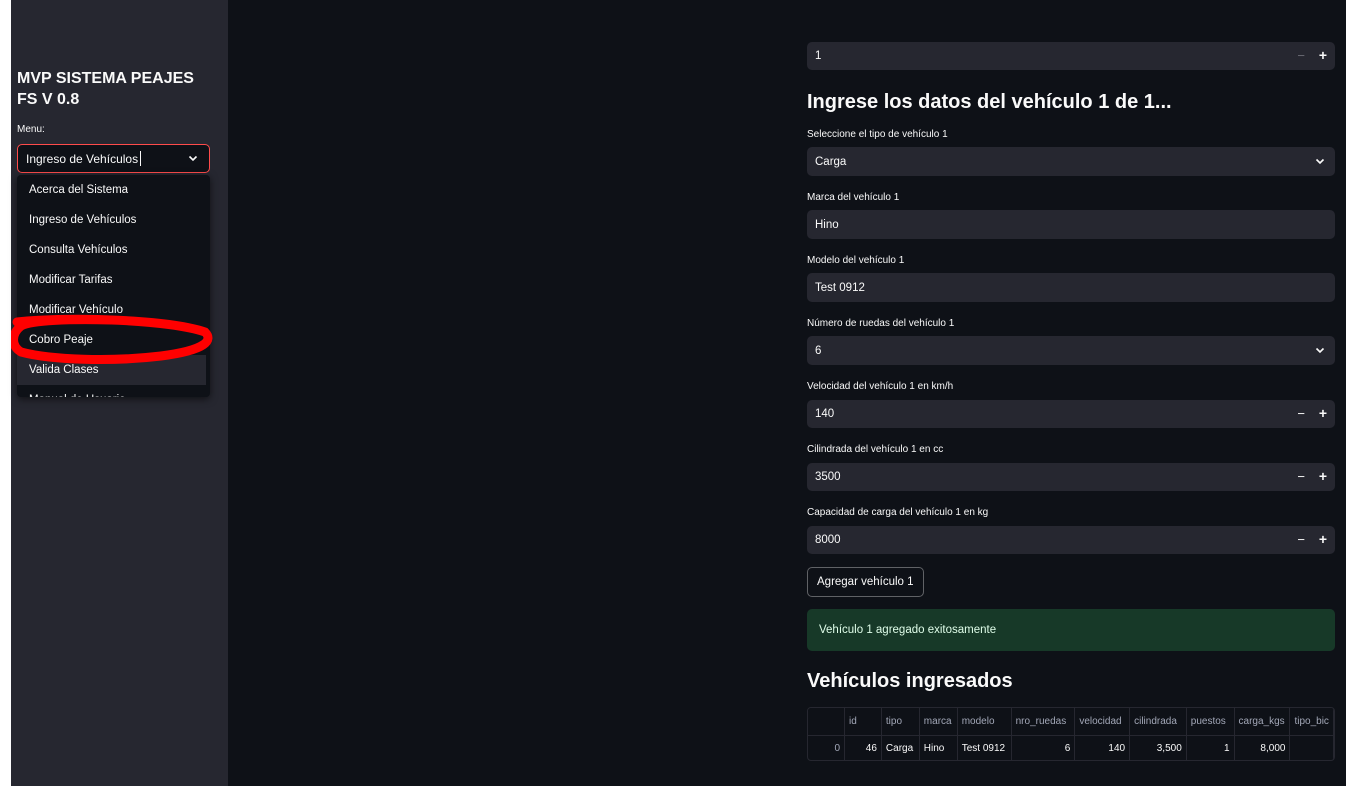 The width and height of the screenshot is (1346, 786). I want to click on velocidad-value: 140, so click(825, 414).